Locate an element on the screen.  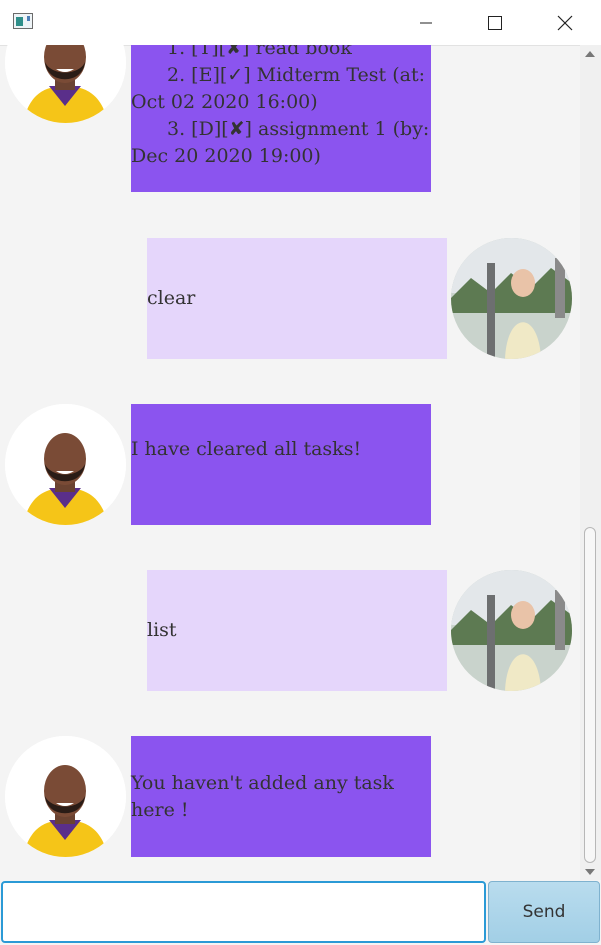
task-line: 1. [T][✘] read book is located at coordinates (259, 52).